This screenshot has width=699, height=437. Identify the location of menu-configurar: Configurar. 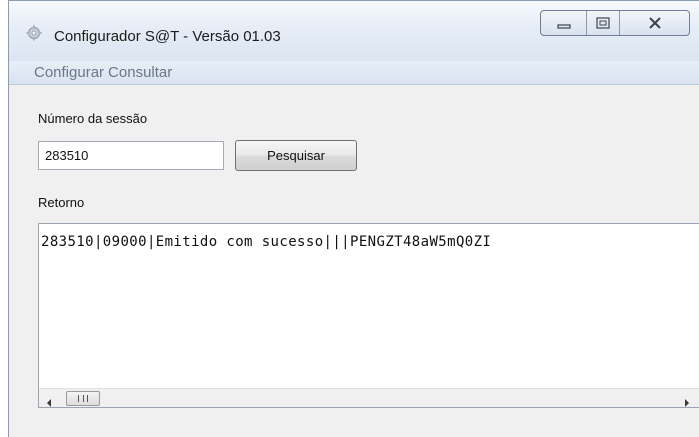
(69, 72).